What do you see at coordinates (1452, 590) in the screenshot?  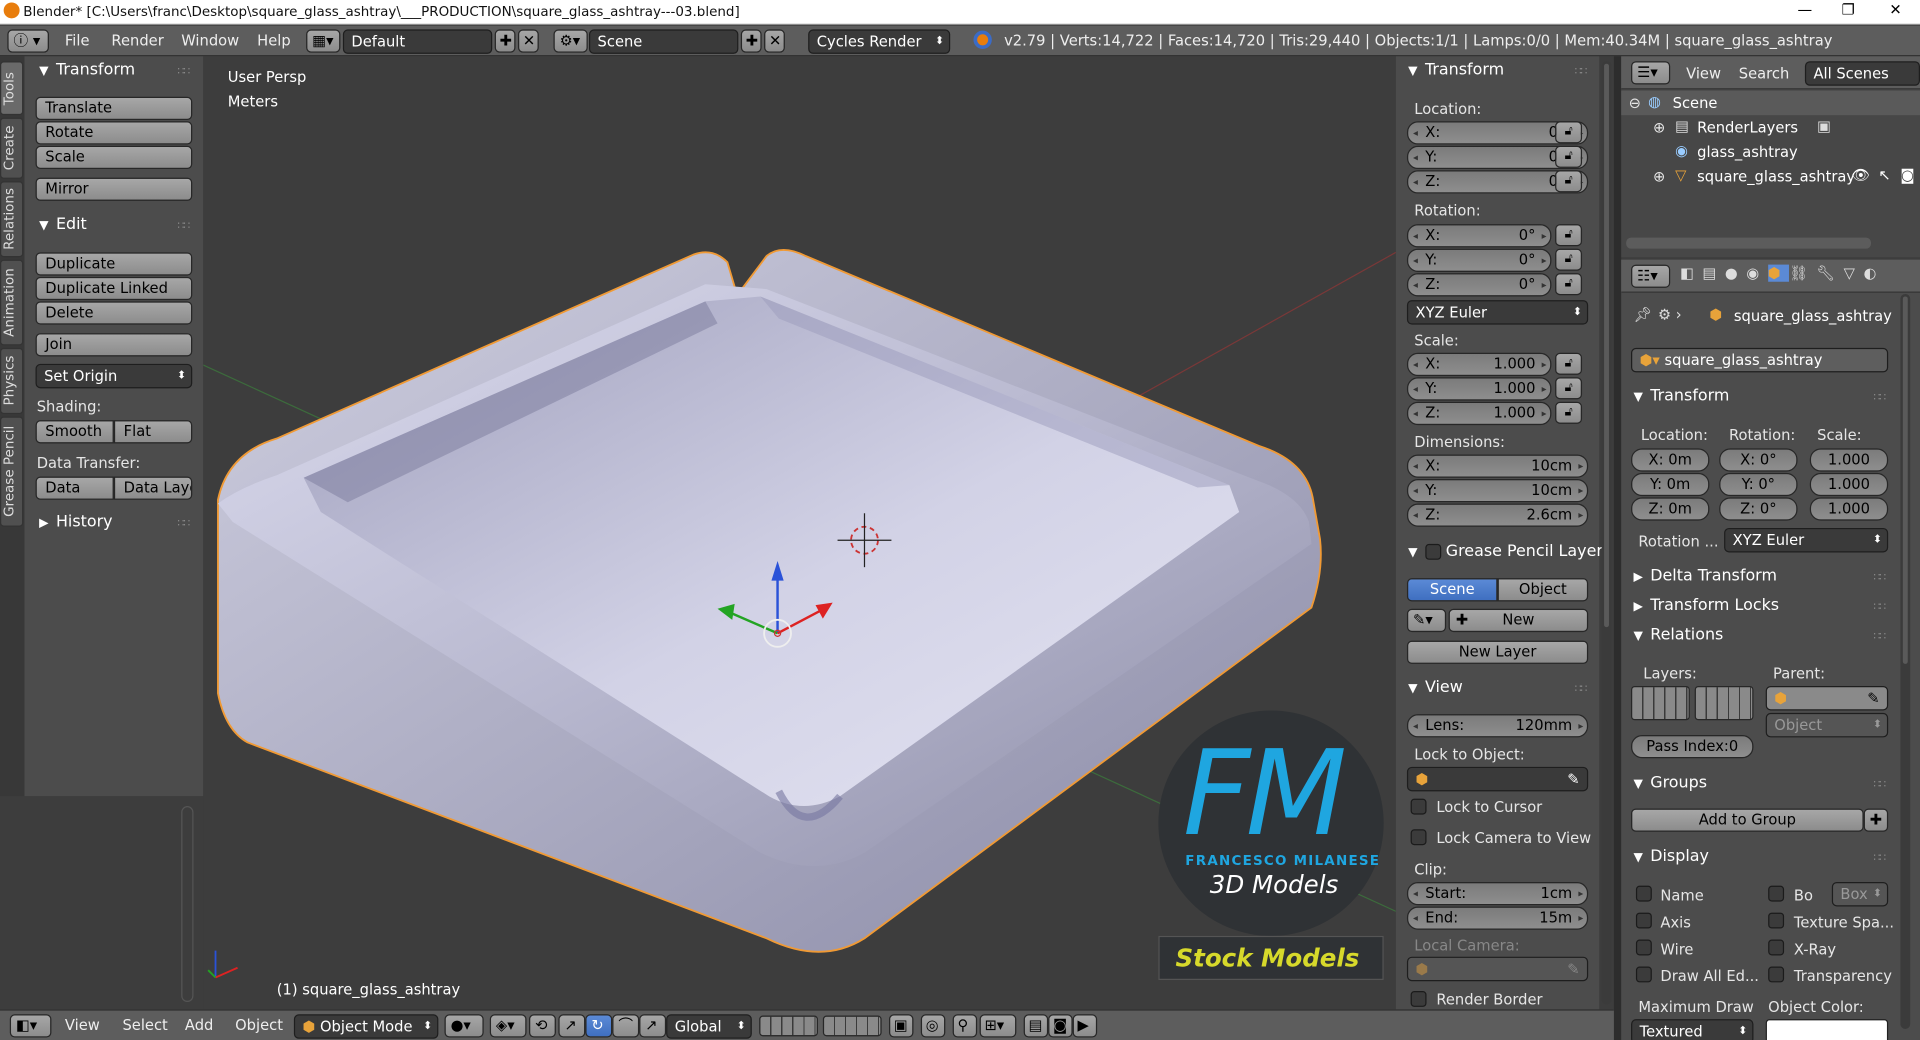 I see `grease-scene-button: Scene` at bounding box center [1452, 590].